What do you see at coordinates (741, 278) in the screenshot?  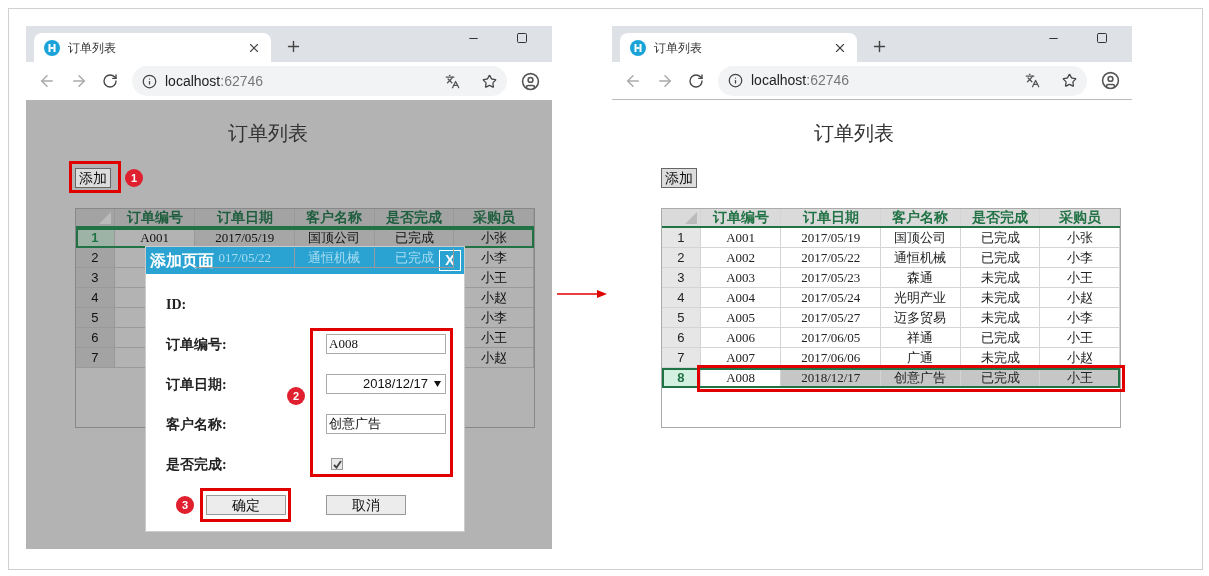 I see `table-cell: A003` at bounding box center [741, 278].